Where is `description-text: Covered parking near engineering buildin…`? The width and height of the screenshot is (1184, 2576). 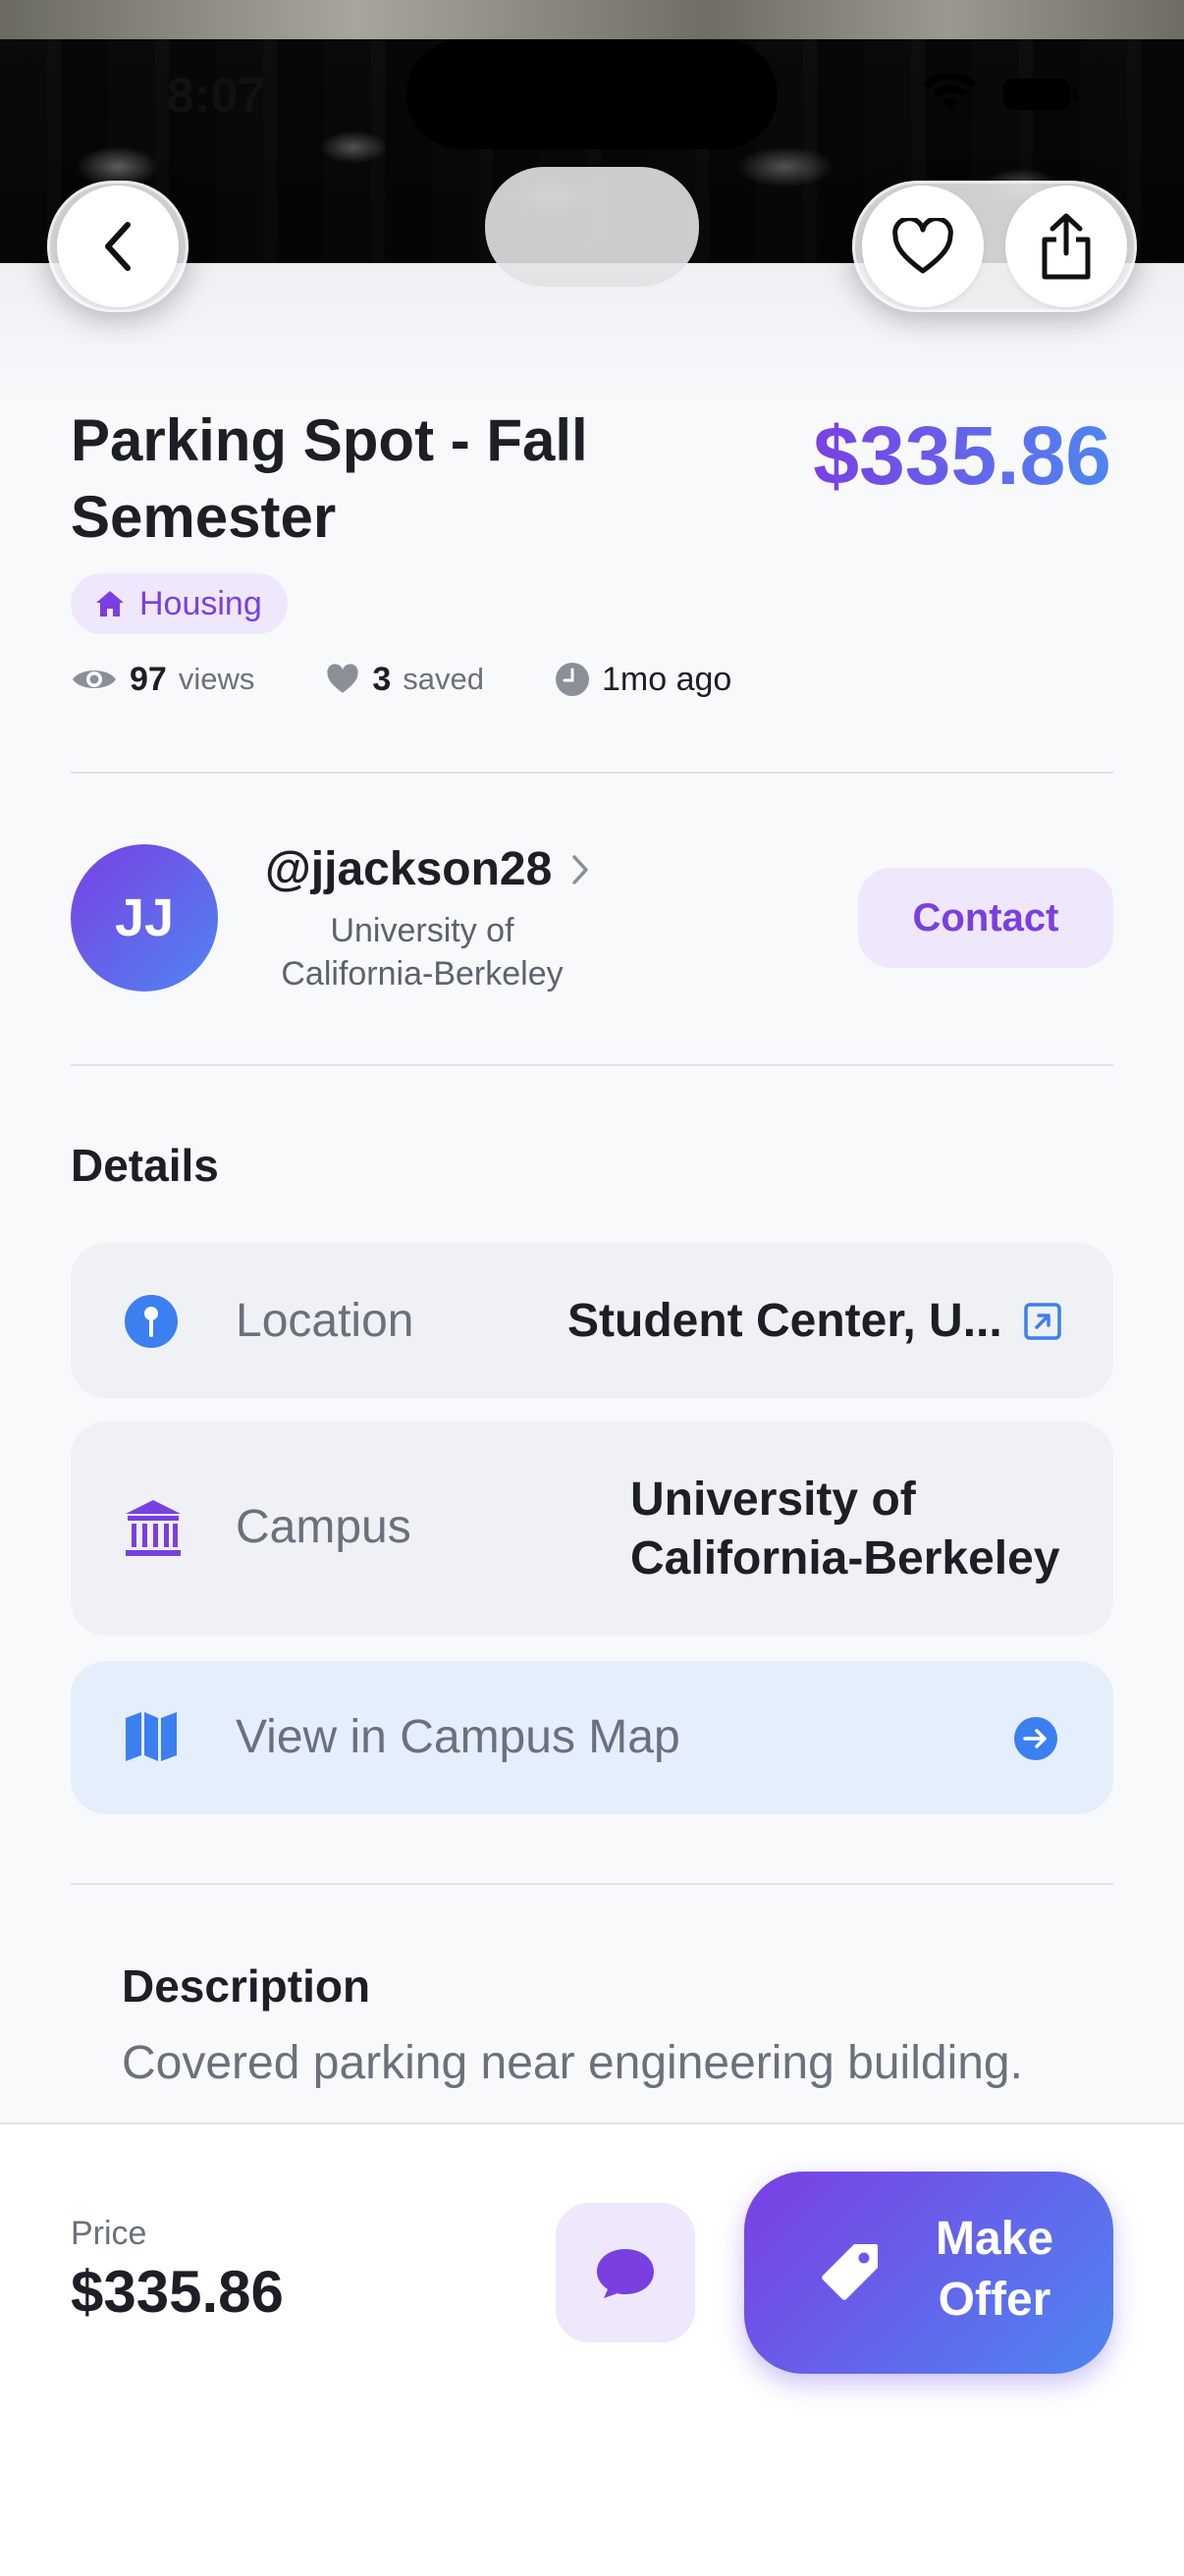
description-text: Covered parking near engineering buildin… is located at coordinates (572, 2063).